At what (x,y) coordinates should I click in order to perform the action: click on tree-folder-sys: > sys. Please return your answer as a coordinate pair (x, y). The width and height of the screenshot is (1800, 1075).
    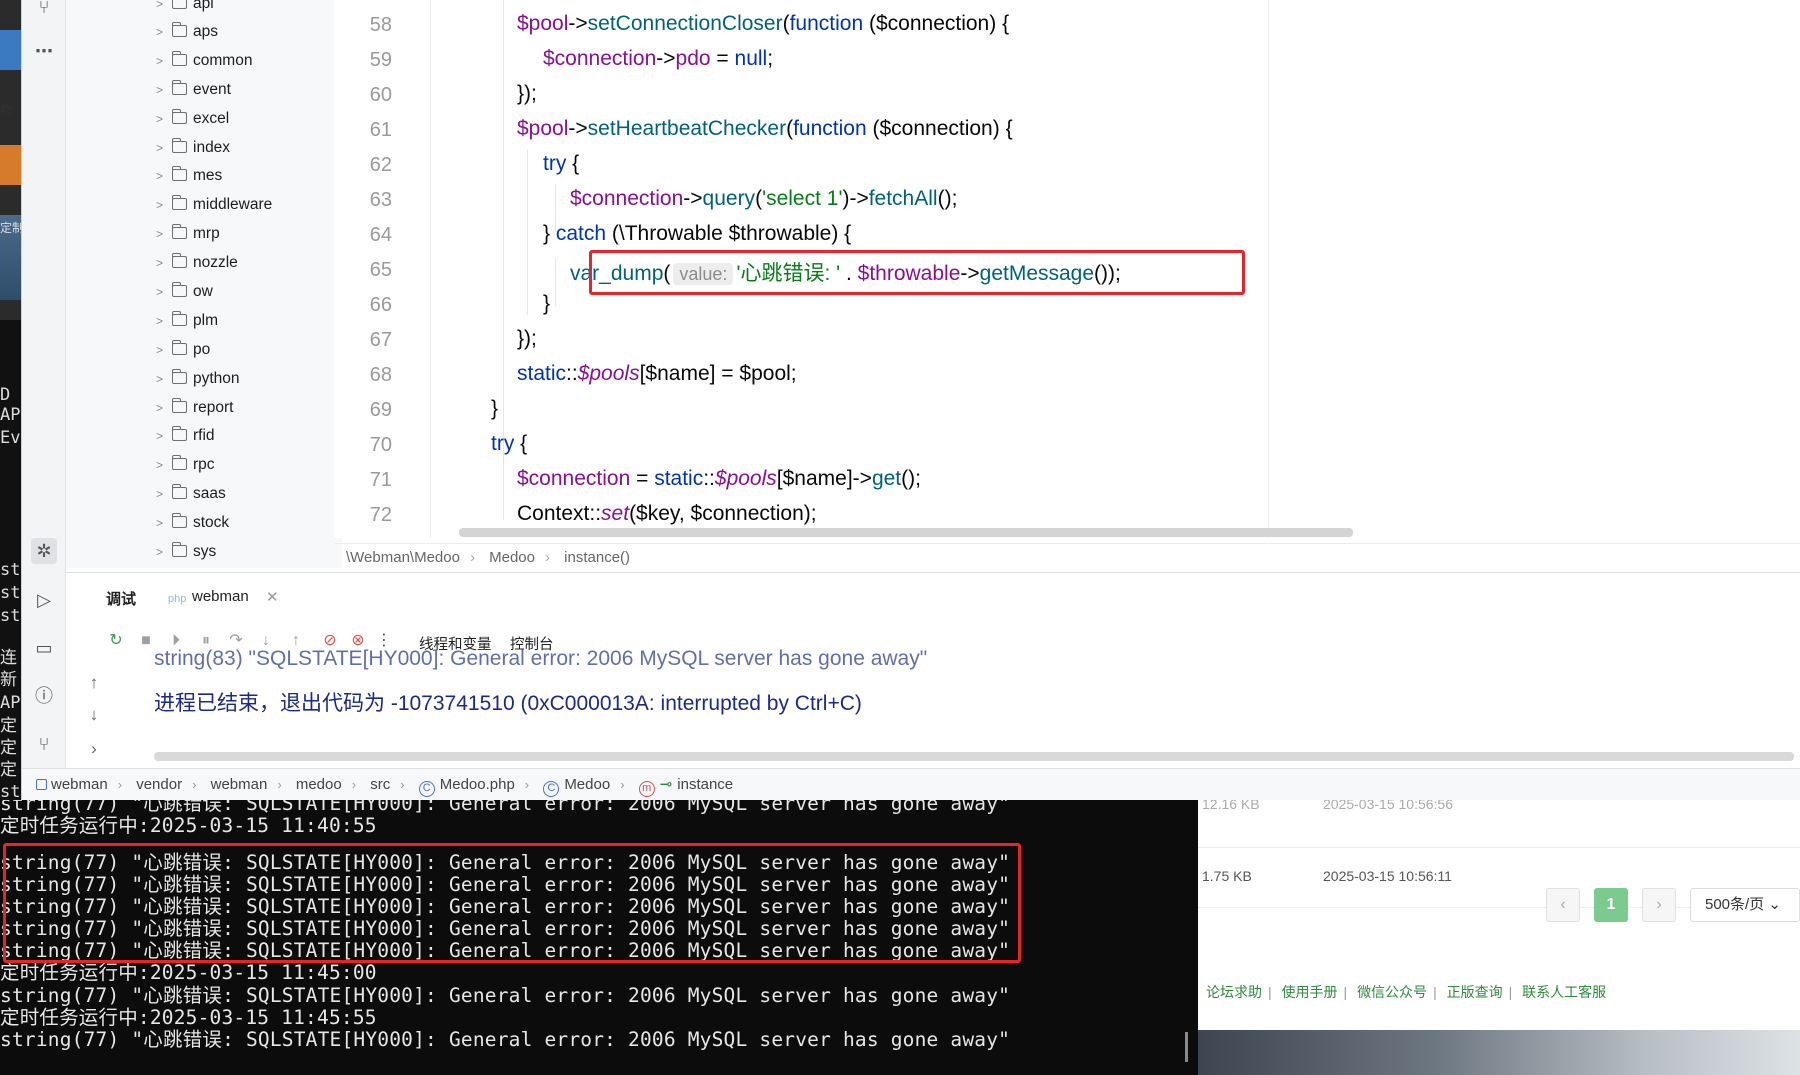
    Looking at the image, I should click on (186, 553).